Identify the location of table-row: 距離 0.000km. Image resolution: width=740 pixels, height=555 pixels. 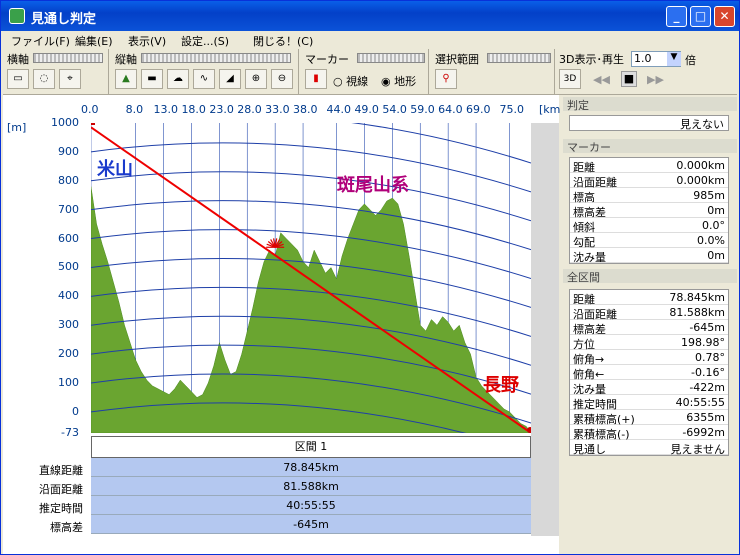
(649, 166).